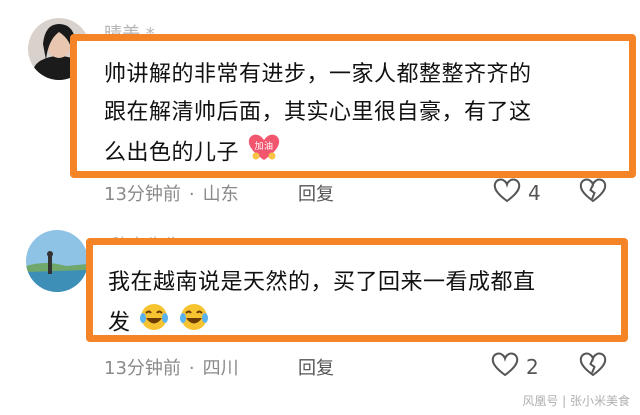  I want to click on comment-text-line-content: 发, so click(119, 323).